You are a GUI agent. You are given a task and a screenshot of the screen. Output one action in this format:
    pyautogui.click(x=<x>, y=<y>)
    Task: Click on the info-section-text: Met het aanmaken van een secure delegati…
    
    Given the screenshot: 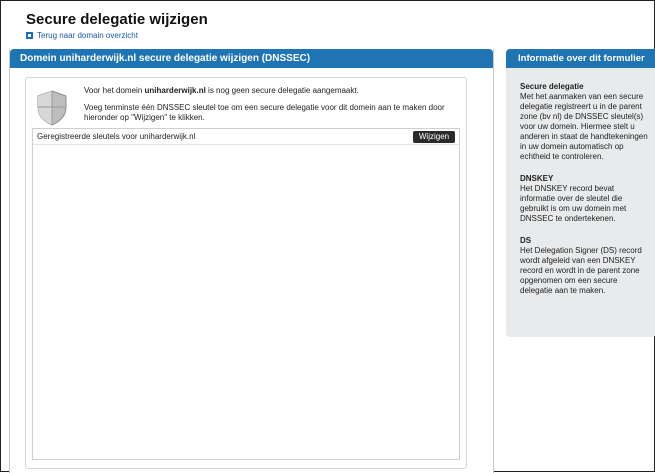 What is the action you would take?
    pyautogui.click(x=584, y=126)
    